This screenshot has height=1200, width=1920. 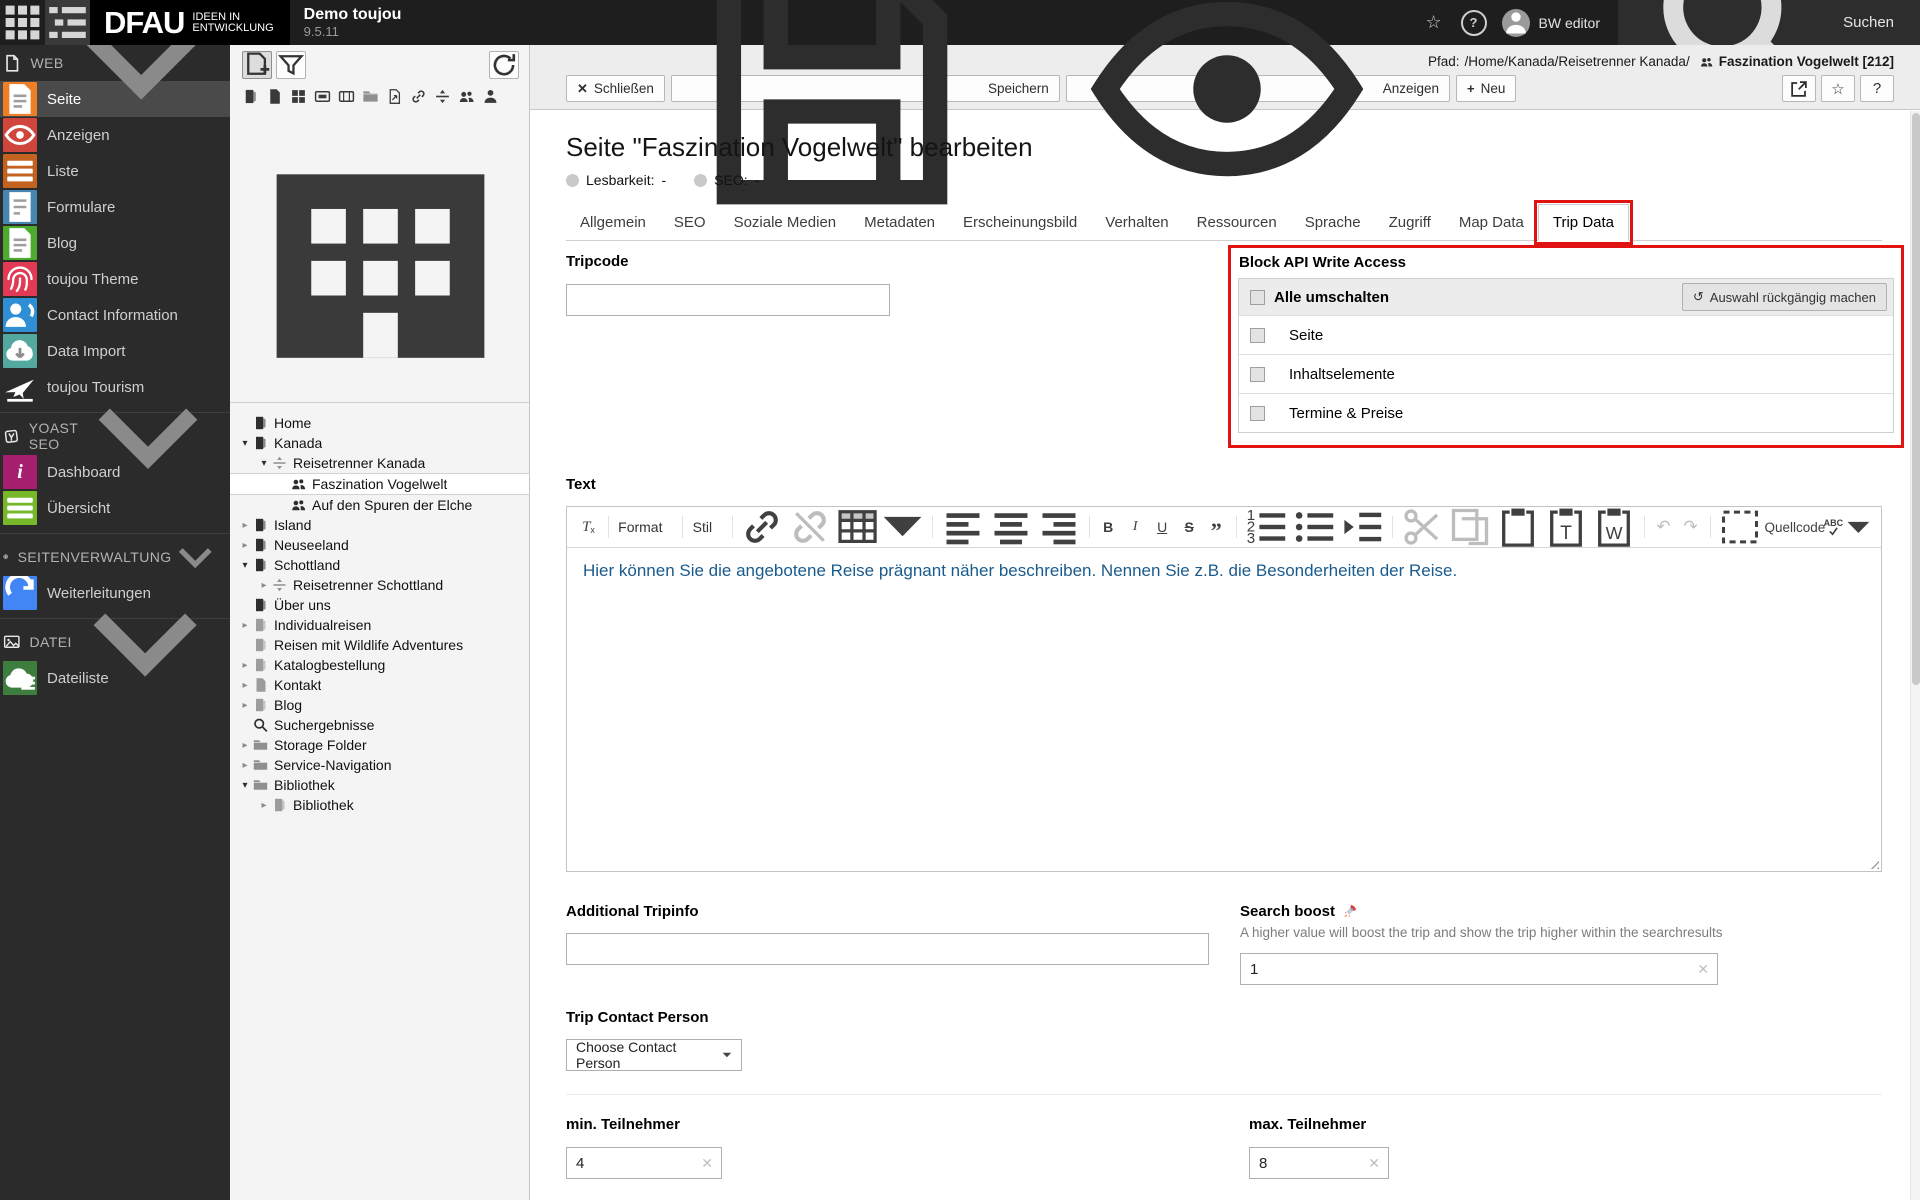 I want to click on module-contact-information: Contact Information, so click(x=115, y=315).